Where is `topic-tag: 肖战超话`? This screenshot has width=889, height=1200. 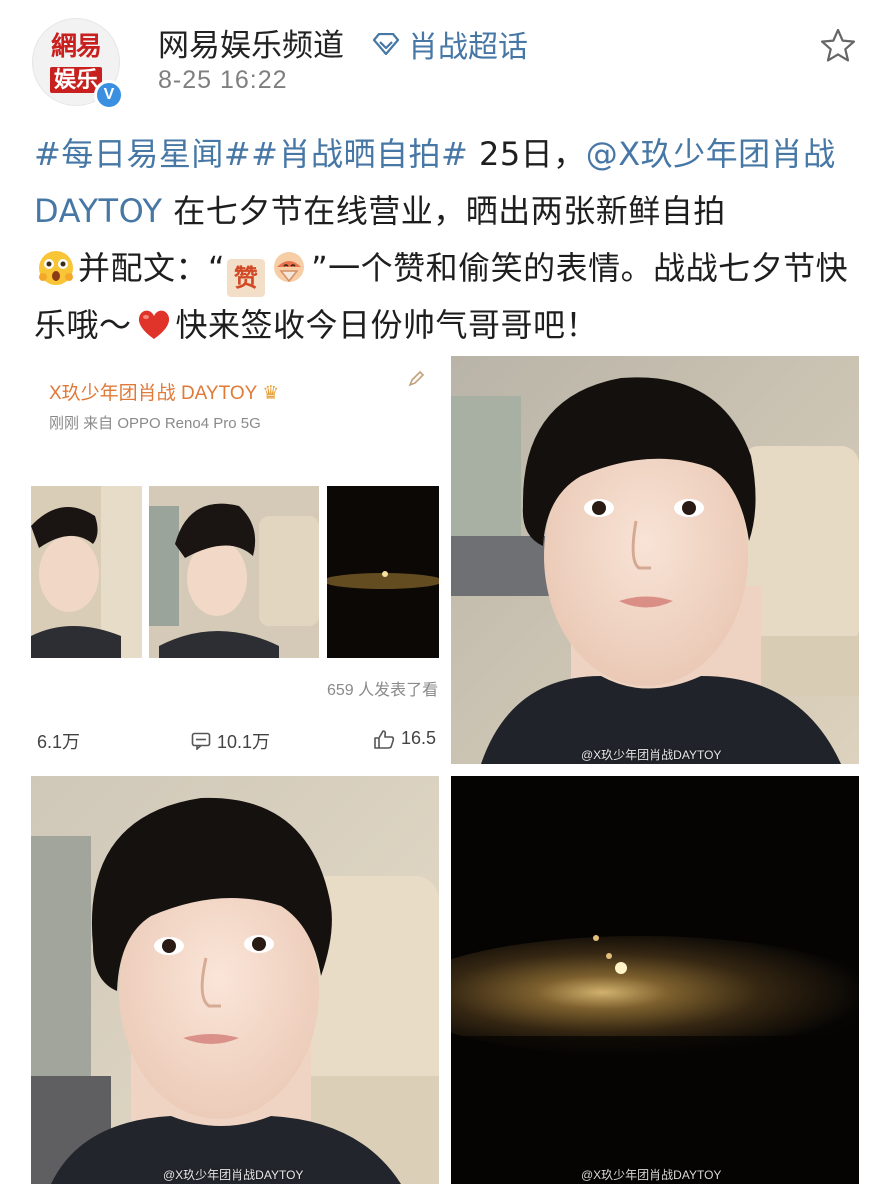 topic-tag: 肖战超话 is located at coordinates (450, 44).